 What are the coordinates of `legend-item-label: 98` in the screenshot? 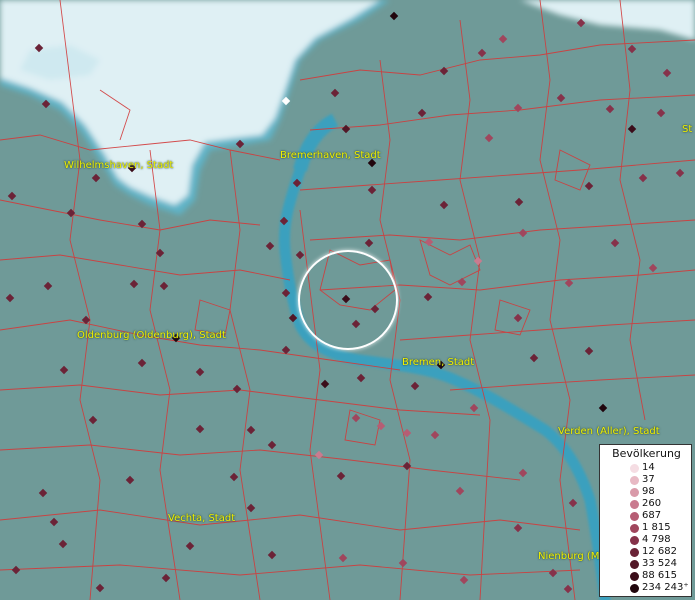 It's located at (648, 491).